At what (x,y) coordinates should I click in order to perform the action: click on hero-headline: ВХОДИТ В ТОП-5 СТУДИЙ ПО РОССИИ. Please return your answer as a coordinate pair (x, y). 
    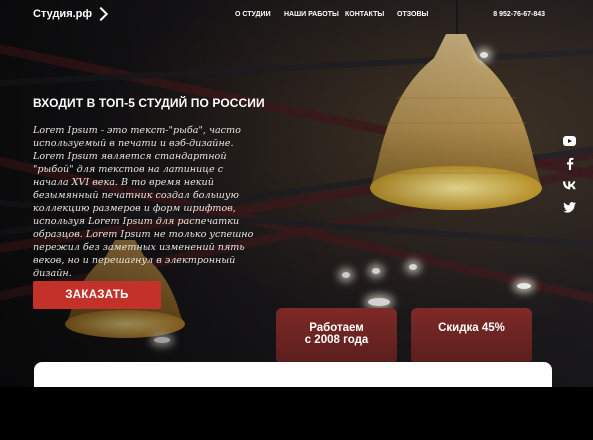
    Looking at the image, I should click on (149, 103).